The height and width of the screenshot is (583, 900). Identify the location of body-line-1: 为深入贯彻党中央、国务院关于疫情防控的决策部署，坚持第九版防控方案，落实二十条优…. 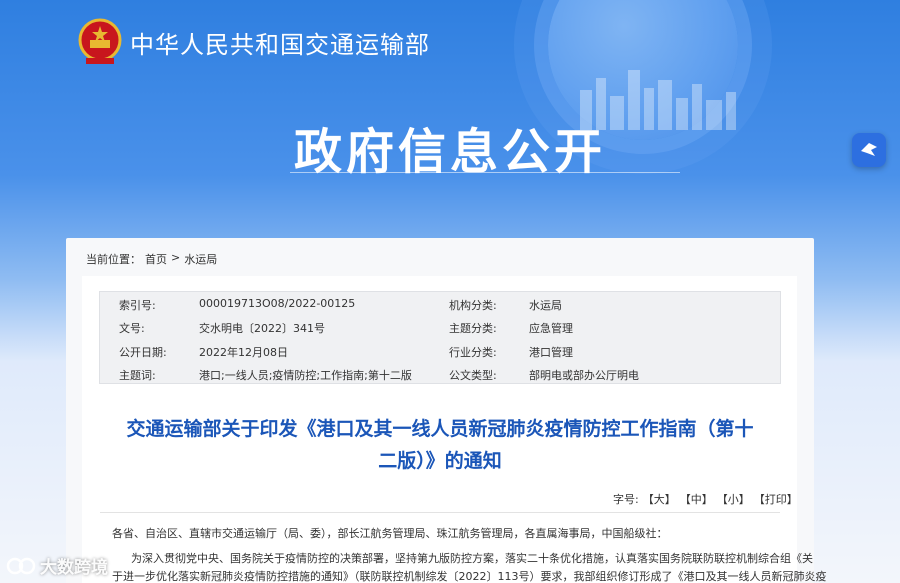
(472, 558).